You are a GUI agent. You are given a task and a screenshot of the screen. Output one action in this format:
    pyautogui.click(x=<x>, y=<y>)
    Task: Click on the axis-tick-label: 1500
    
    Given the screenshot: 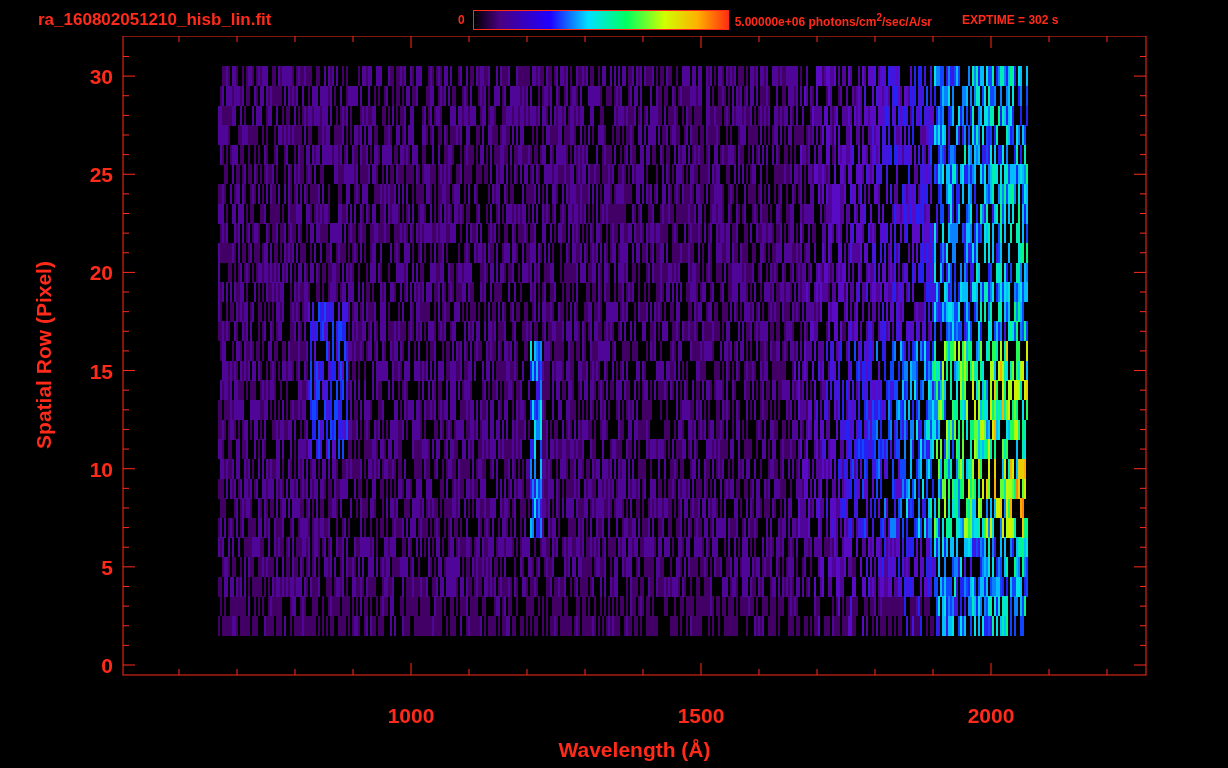 What is the action you would take?
    pyautogui.click(x=701, y=715)
    